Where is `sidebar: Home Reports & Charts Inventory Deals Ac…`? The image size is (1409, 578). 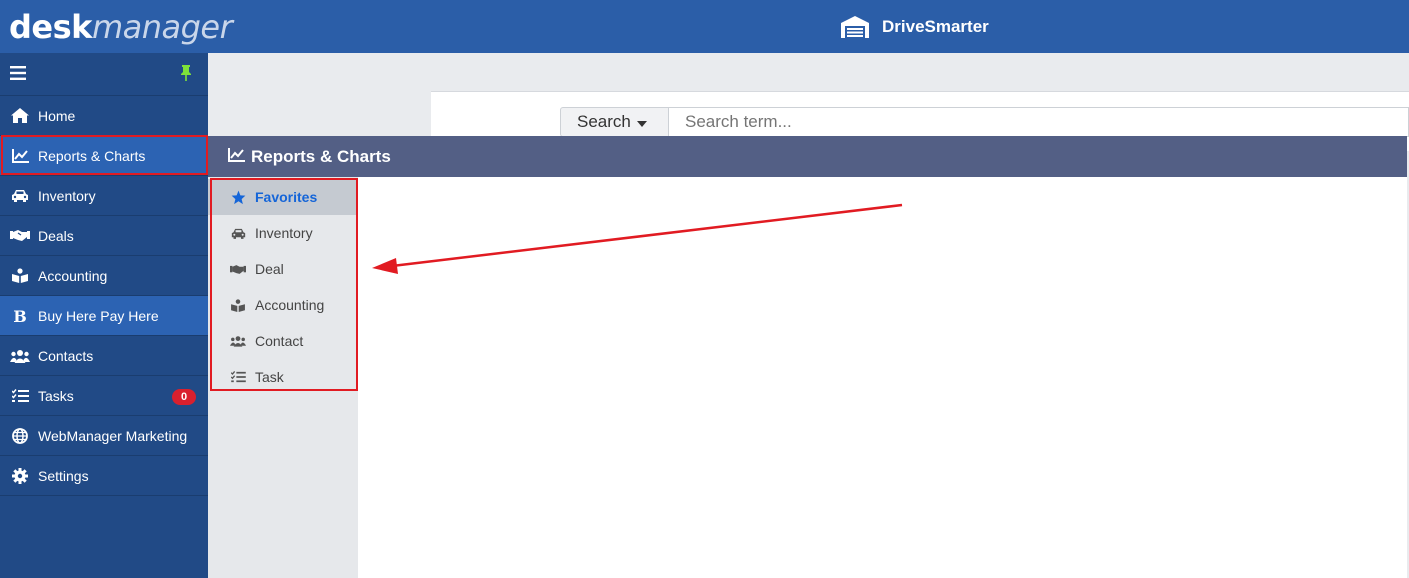
sidebar: Home Reports & Charts Inventory Deals Ac… is located at coordinates (104, 315).